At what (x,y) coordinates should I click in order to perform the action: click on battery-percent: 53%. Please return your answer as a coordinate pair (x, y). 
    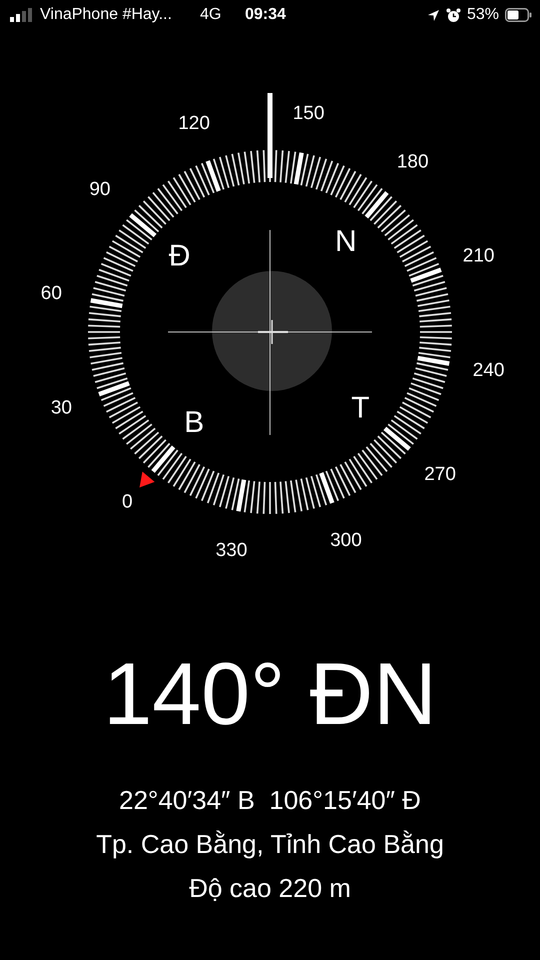
    Looking at the image, I should click on (482, 15).